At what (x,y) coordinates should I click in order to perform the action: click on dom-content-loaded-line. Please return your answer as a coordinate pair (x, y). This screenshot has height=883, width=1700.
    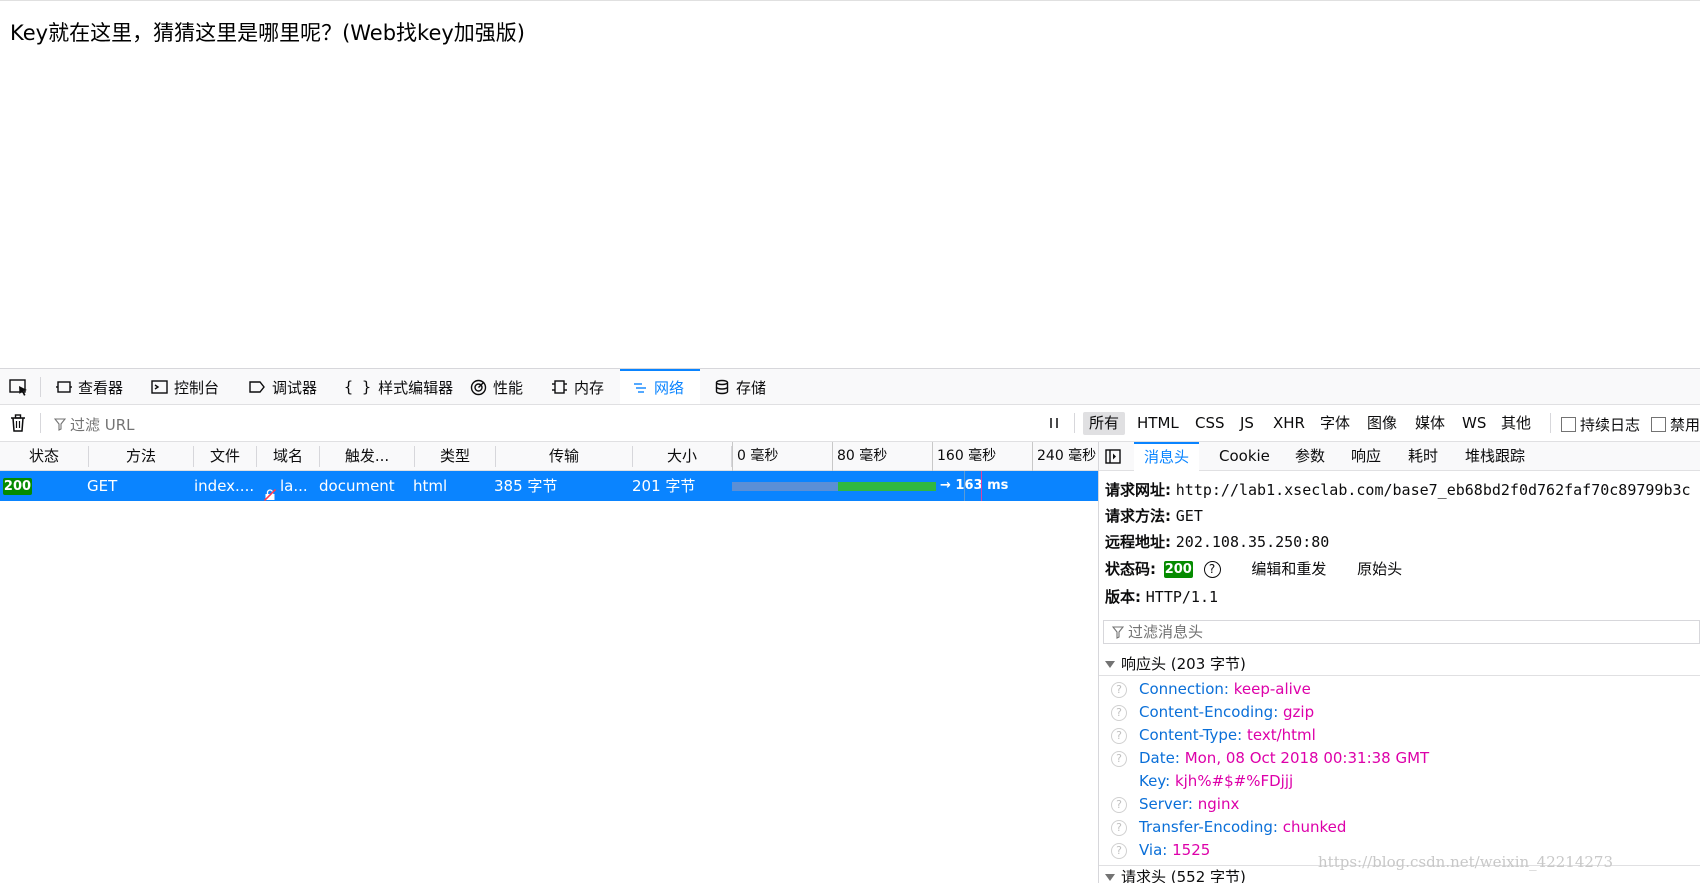
    Looking at the image, I should click on (964, 486).